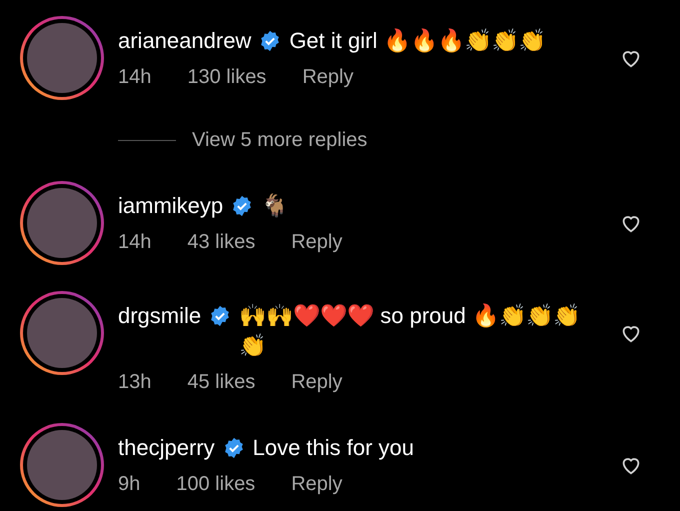  Describe the element at coordinates (135, 382) in the screenshot. I see `comment-time: 13h` at that location.